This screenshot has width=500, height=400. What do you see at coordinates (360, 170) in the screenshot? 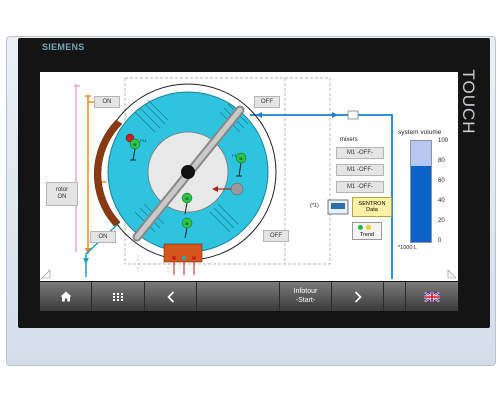
I see `mixer-button-2: M1 -OFF-` at bounding box center [360, 170].